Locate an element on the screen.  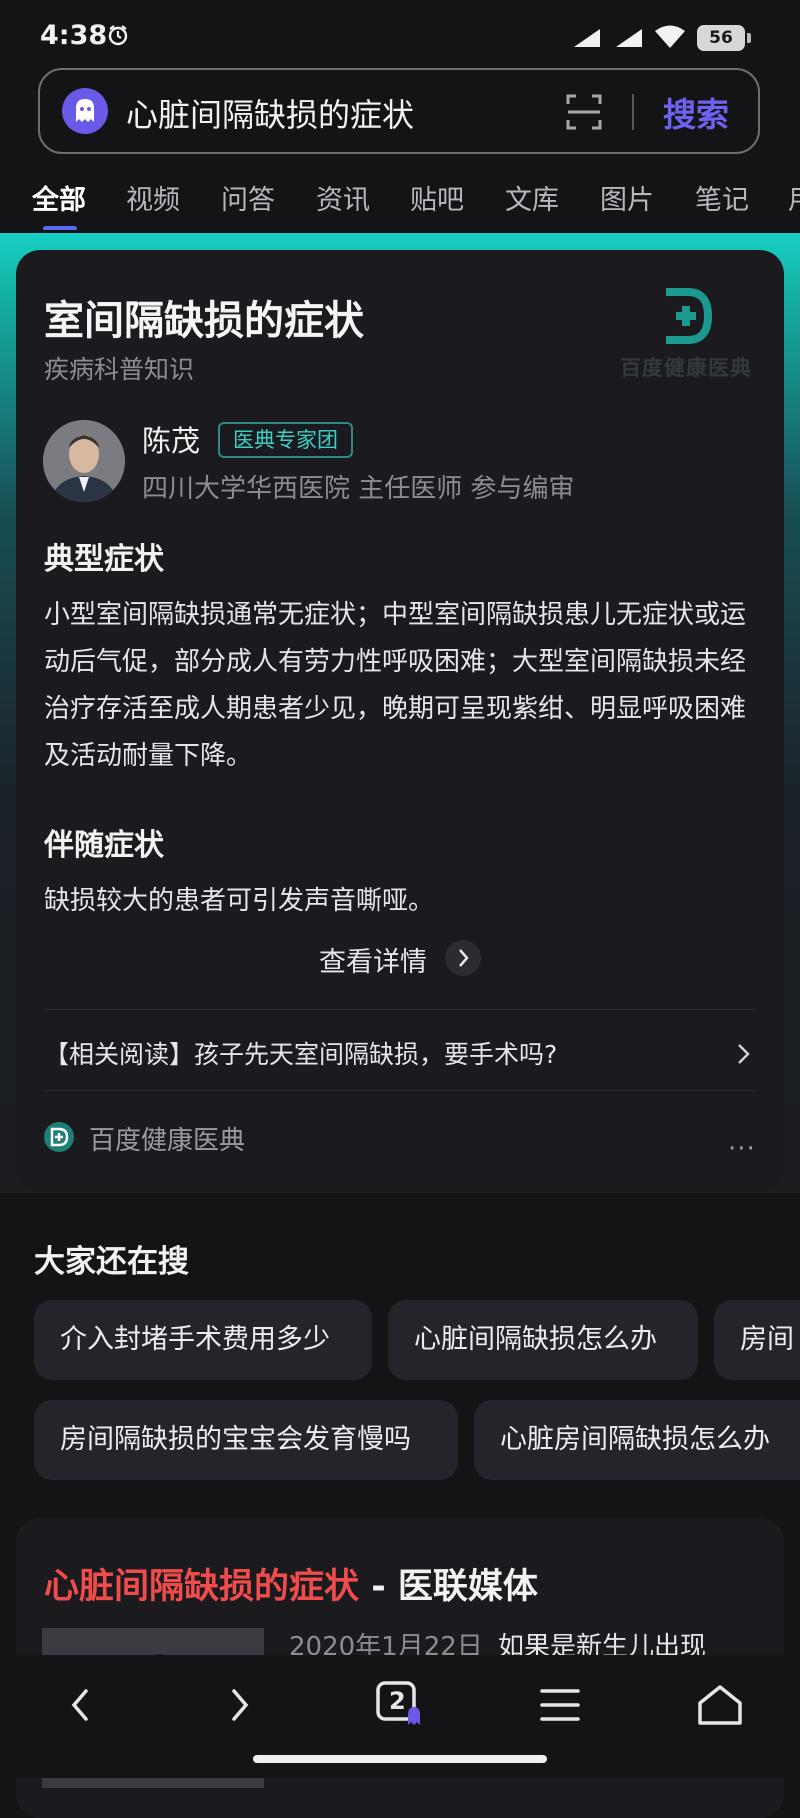
active-tab-indicator is located at coordinates (60, 228).